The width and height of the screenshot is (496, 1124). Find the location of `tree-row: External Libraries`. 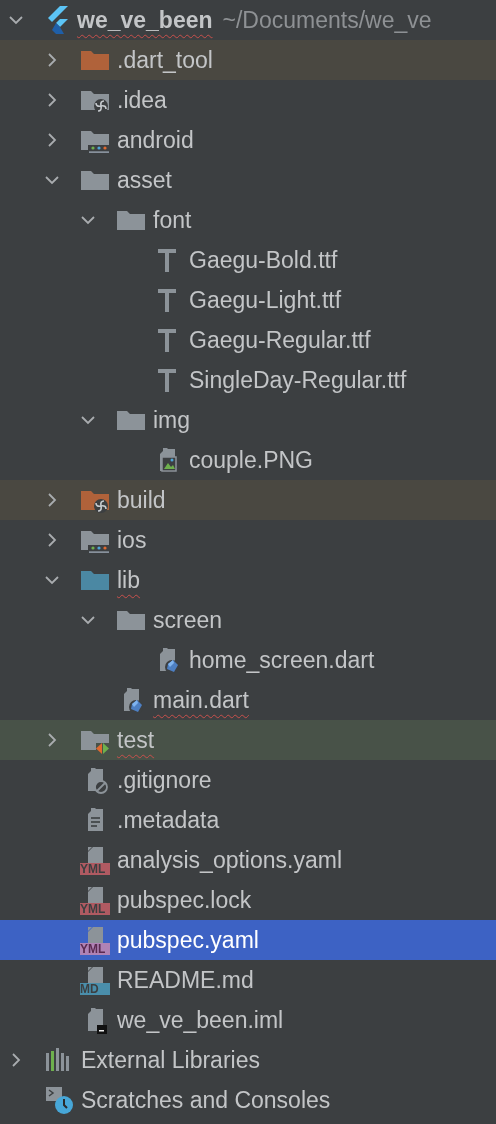

tree-row: External Libraries is located at coordinates (248, 1060).